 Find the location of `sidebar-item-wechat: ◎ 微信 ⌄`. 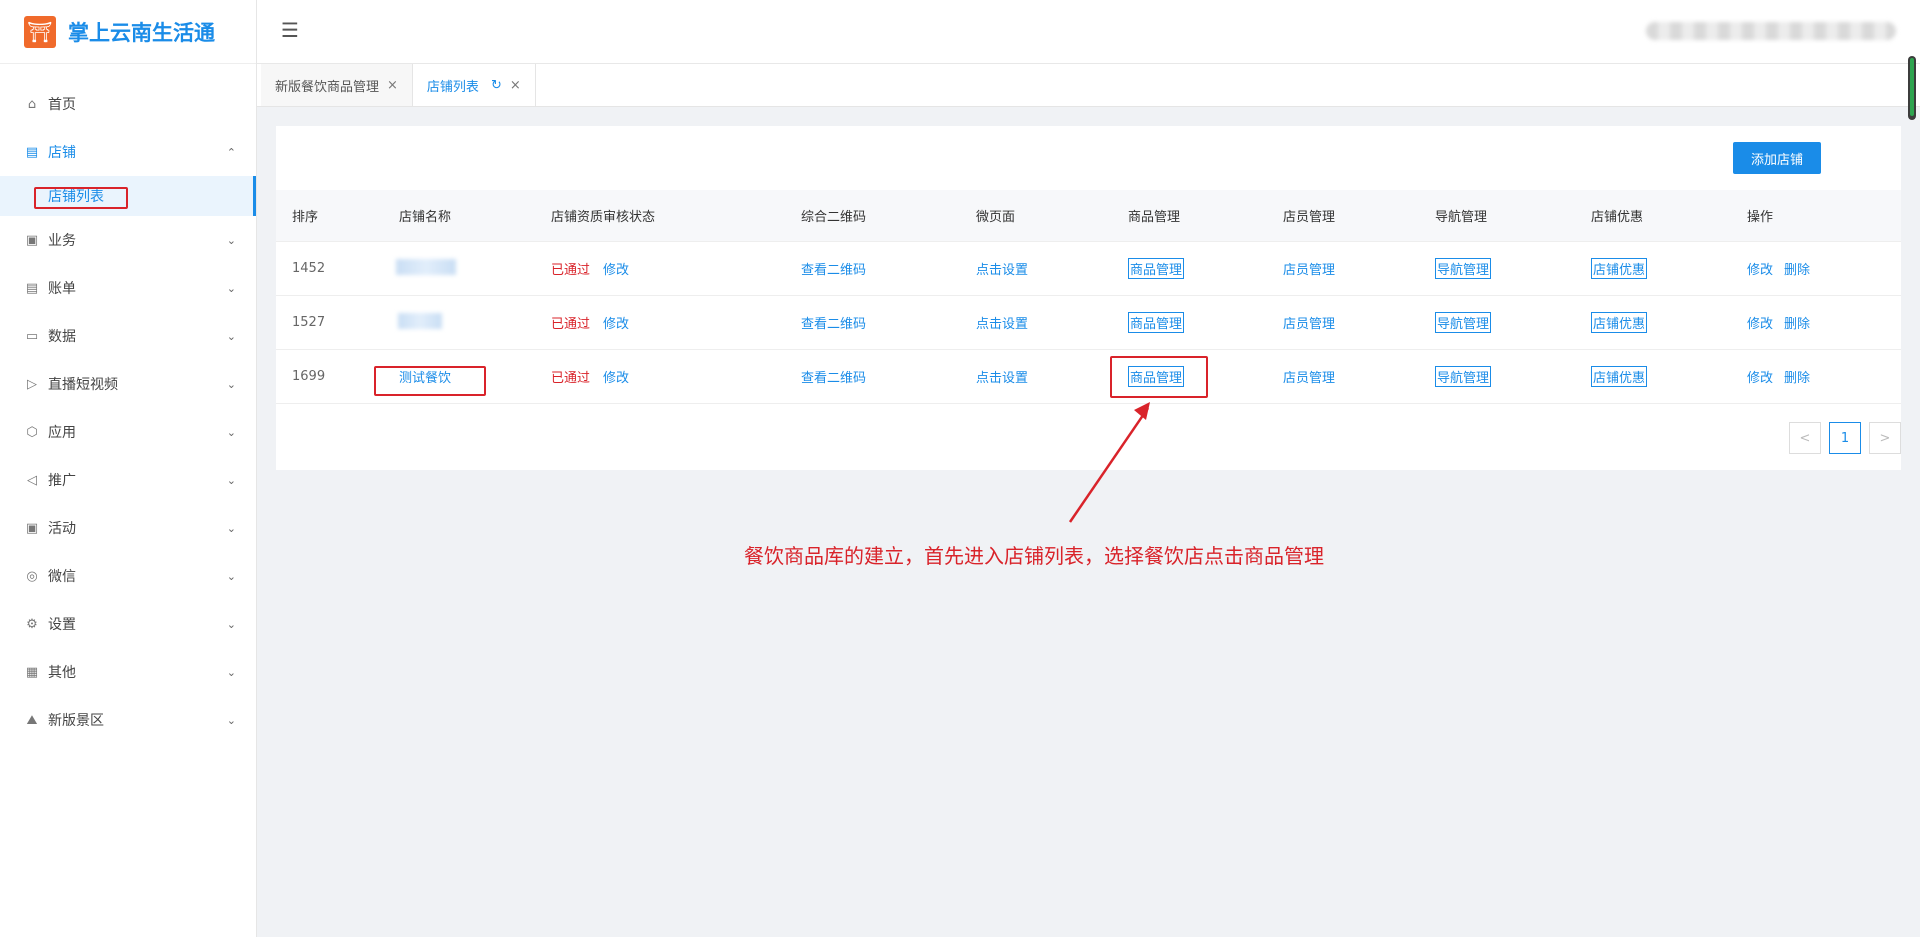

sidebar-item-wechat: ◎ 微信 ⌄ is located at coordinates (128, 576).